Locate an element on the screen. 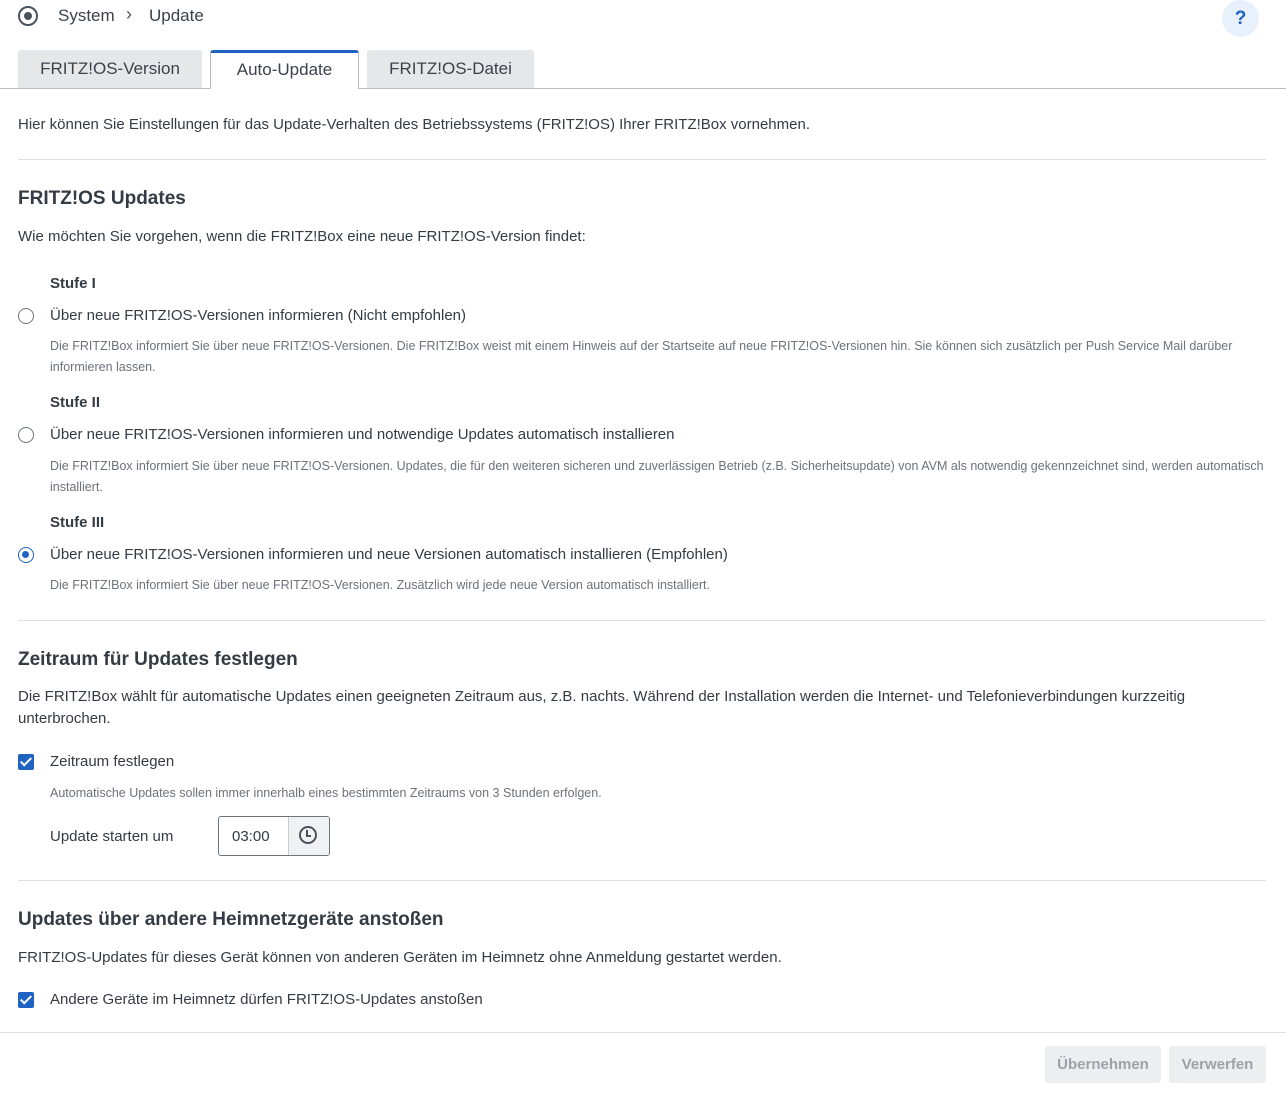 This screenshot has height=1099, width=1286. apply-button: Übernehmen is located at coordinates (1103, 1064).